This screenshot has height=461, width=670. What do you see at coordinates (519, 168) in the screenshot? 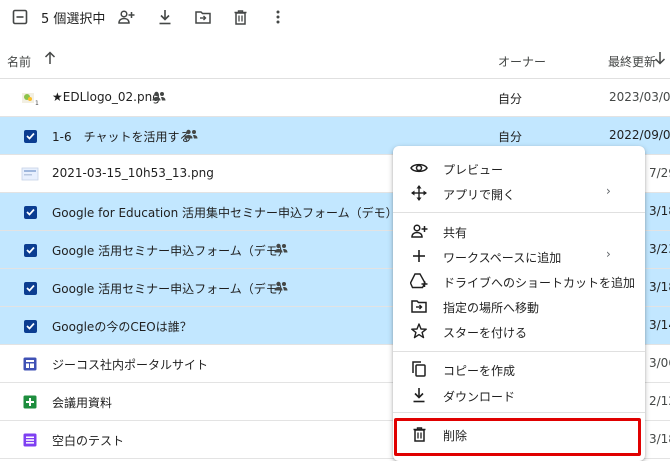
I see `menu-item-preview: プレビュー` at bounding box center [519, 168].